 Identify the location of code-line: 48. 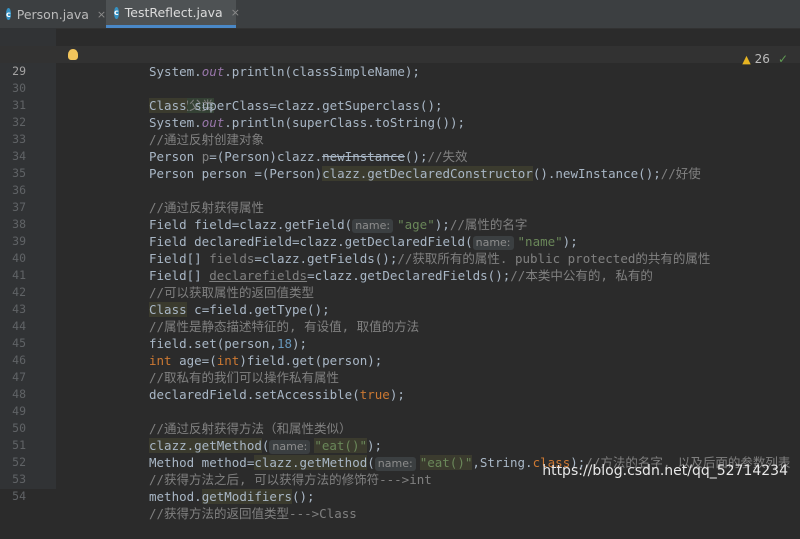
(400, 377).